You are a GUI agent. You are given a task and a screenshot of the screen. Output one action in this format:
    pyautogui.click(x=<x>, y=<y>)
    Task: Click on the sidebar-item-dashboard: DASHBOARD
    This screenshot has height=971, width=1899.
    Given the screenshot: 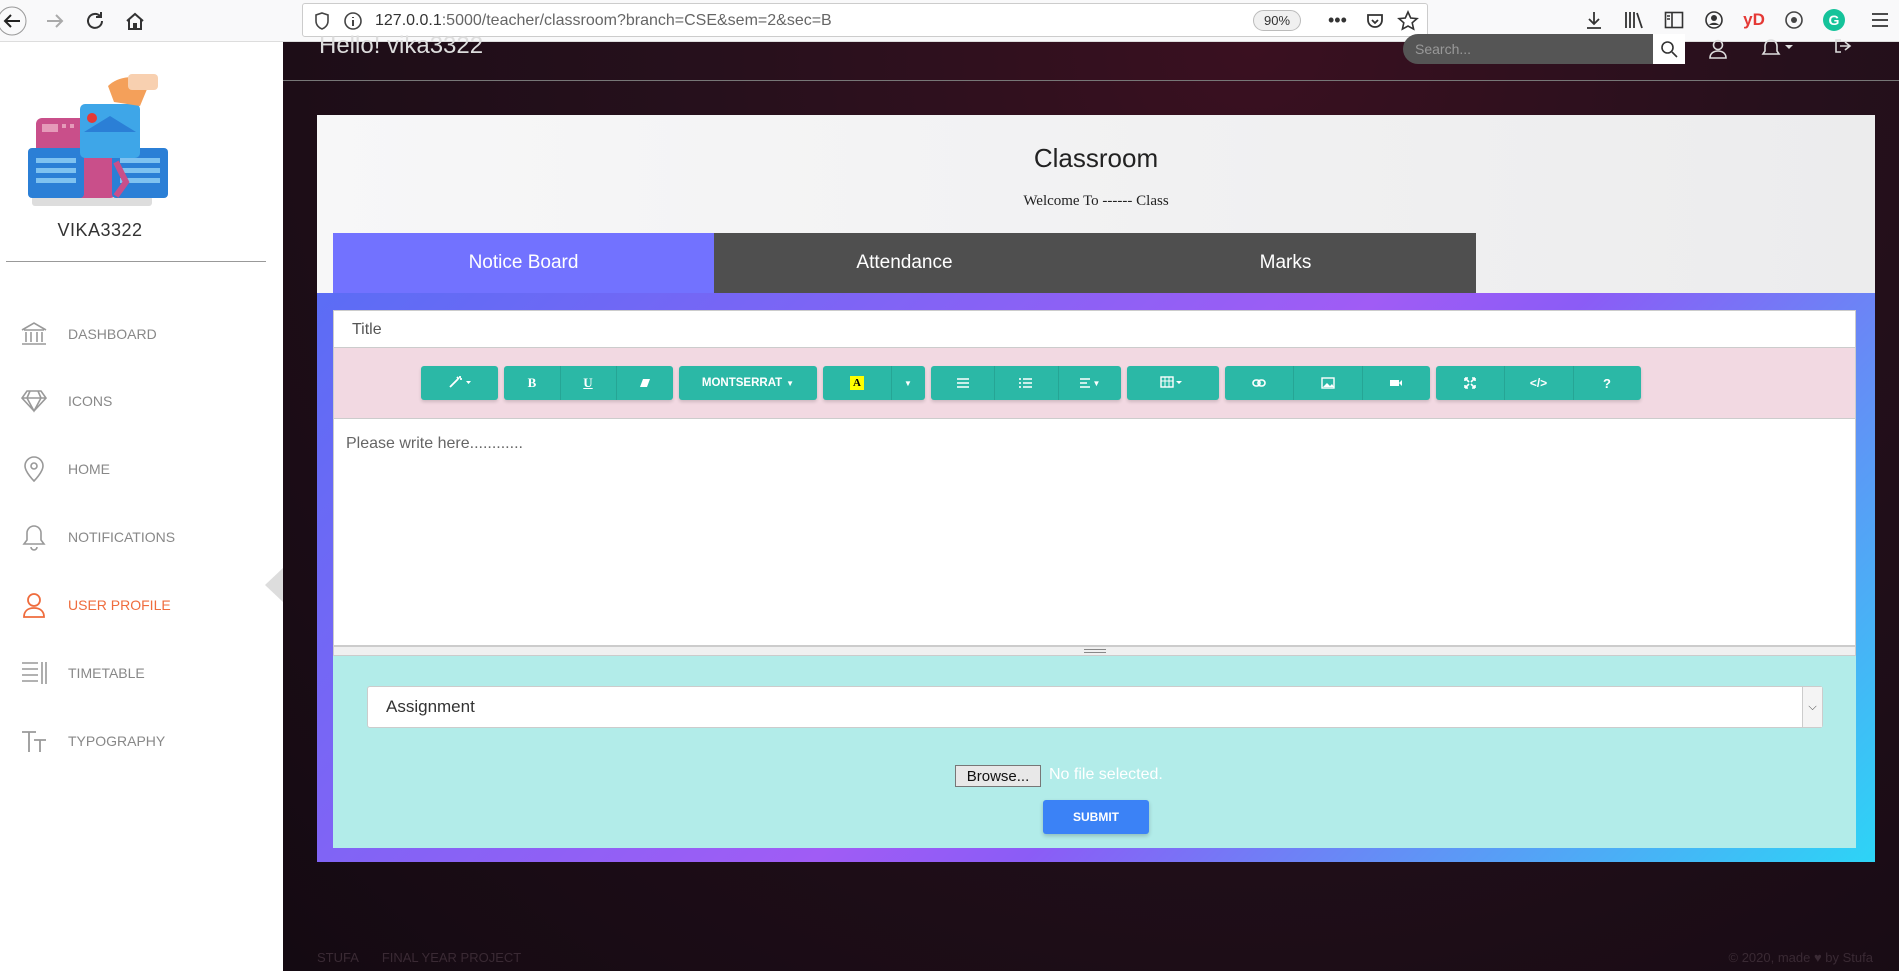 What is the action you would take?
    pyautogui.click(x=88, y=334)
    